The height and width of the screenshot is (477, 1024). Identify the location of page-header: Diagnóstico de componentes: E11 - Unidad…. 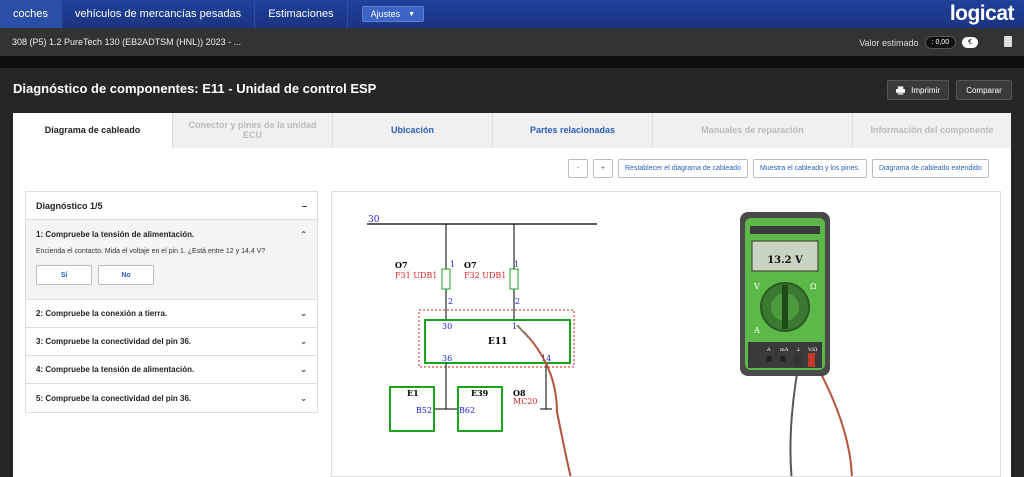
(512, 90).